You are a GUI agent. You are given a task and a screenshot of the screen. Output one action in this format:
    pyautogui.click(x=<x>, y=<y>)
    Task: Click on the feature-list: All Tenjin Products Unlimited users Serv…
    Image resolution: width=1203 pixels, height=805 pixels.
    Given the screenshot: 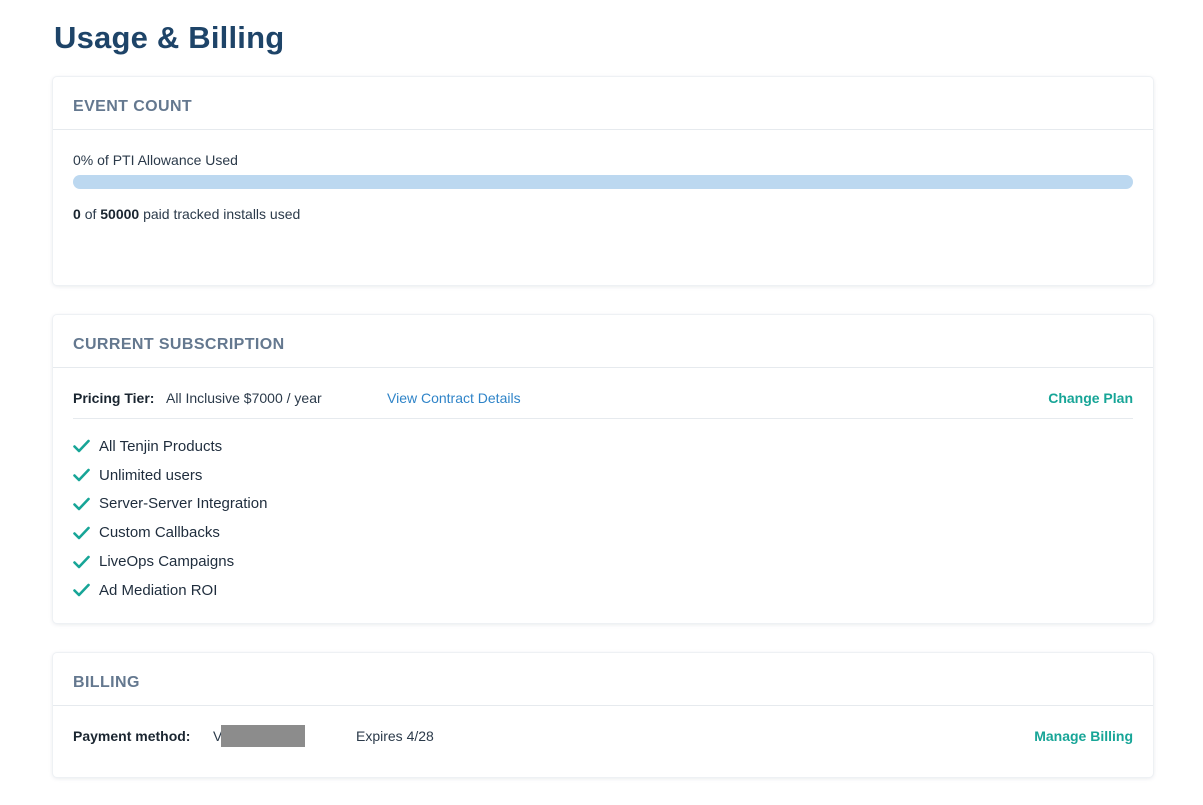 What is the action you would take?
    pyautogui.click(x=170, y=518)
    